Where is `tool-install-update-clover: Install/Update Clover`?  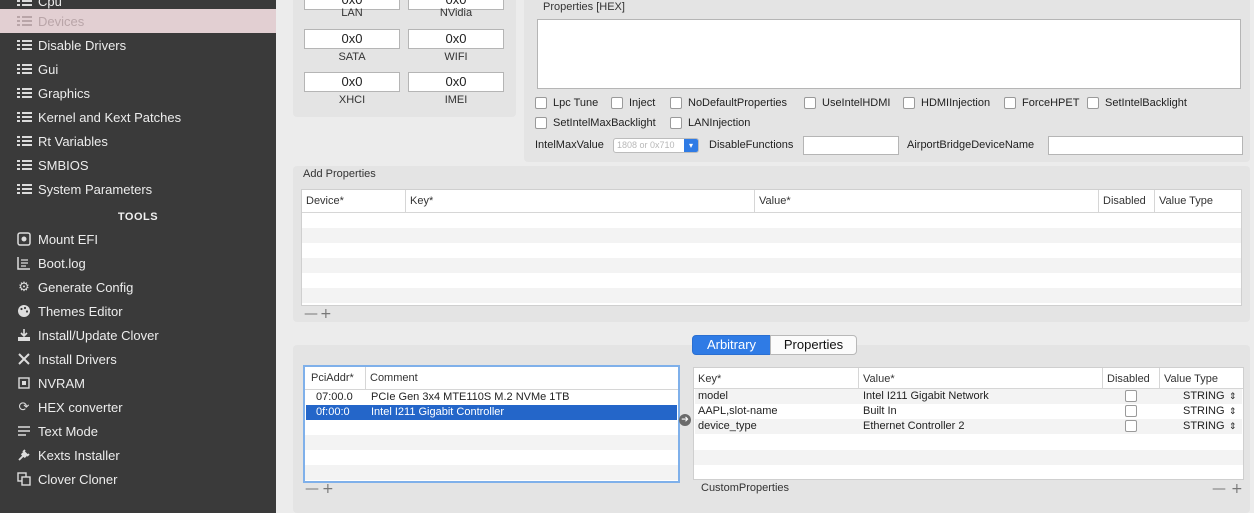 tool-install-update-clover: Install/Update Clover is located at coordinates (138, 335).